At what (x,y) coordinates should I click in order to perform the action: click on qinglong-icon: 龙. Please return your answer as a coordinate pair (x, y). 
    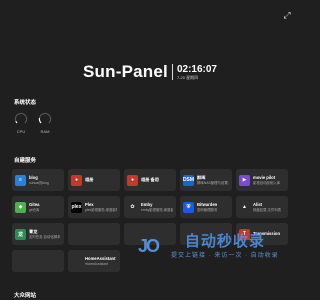
    Looking at the image, I should click on (20, 234).